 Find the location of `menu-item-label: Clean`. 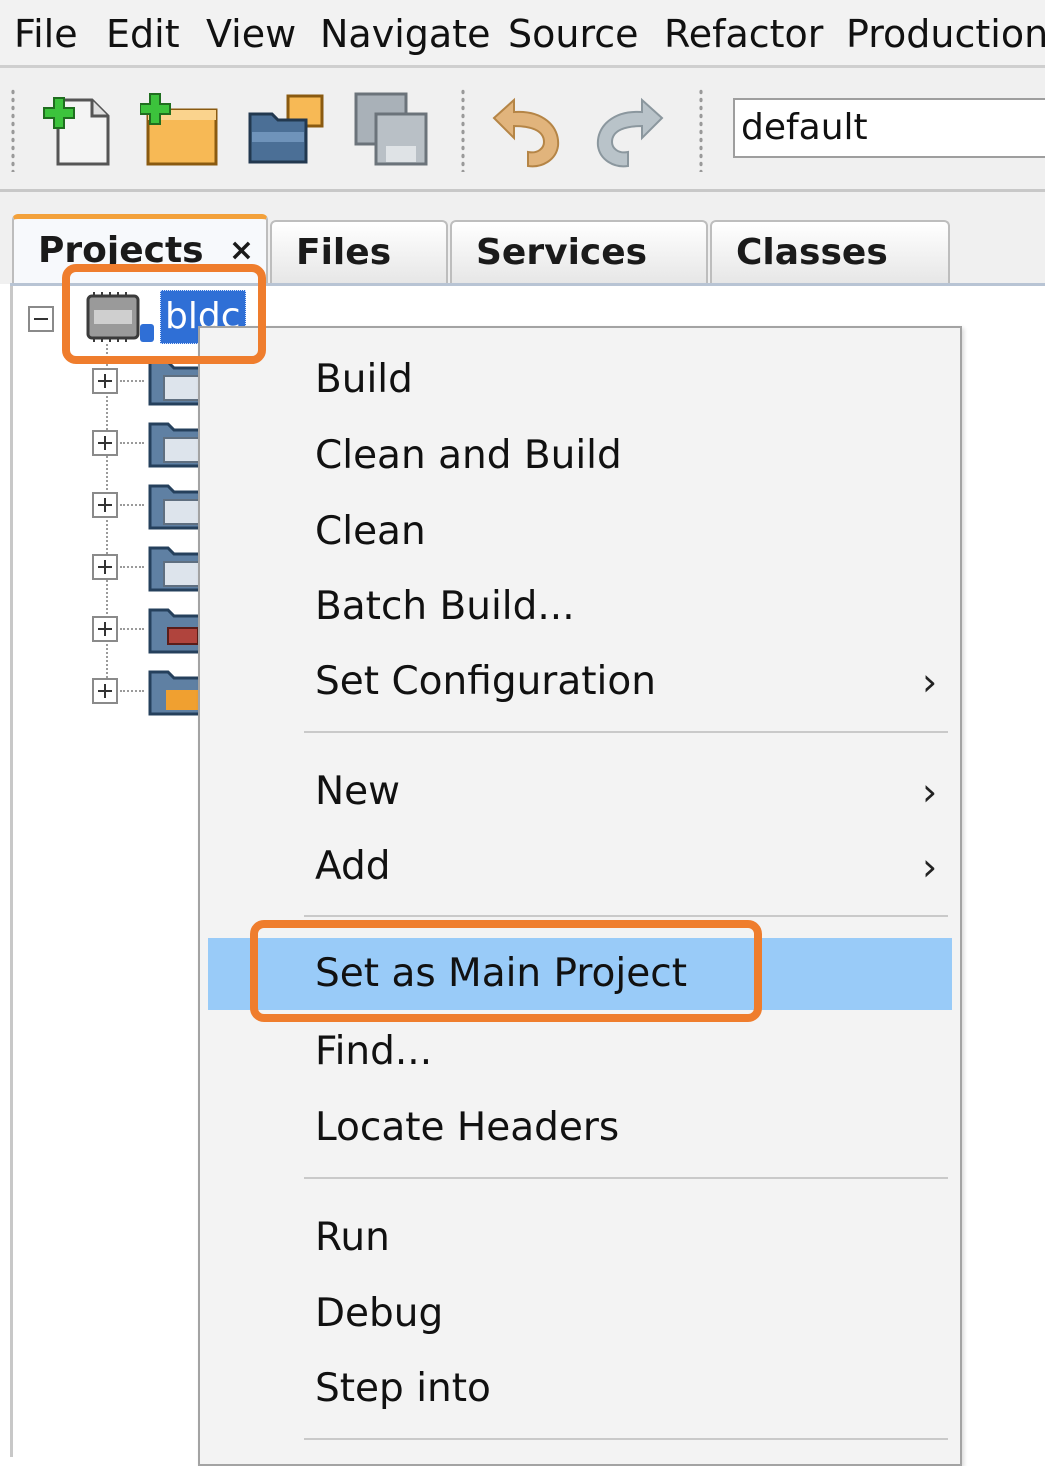

menu-item-label: Clean is located at coordinates (370, 531).